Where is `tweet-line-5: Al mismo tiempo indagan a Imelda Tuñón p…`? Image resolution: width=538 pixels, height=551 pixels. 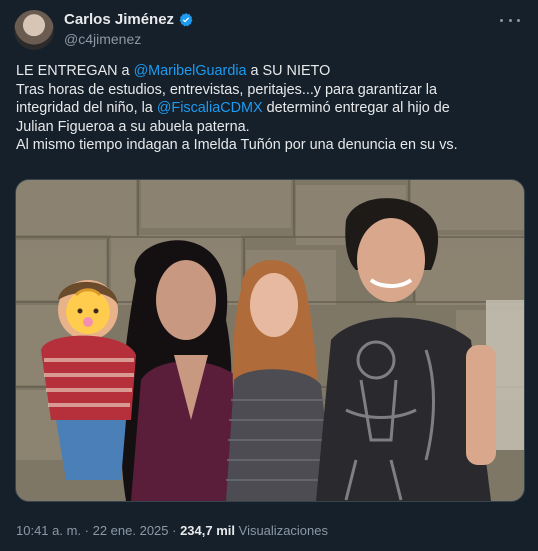
tweet-line-5: Al mismo tiempo indagan a Imelda Tuñón p… is located at coordinates (237, 145).